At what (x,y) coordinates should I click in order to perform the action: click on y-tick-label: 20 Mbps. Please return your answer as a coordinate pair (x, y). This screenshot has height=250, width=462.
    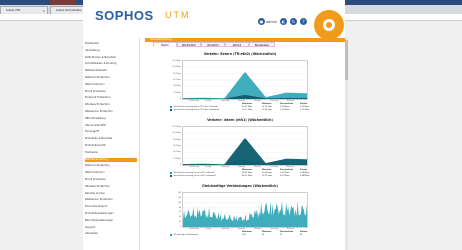
    Looking at the image, I should click on (177, 158).